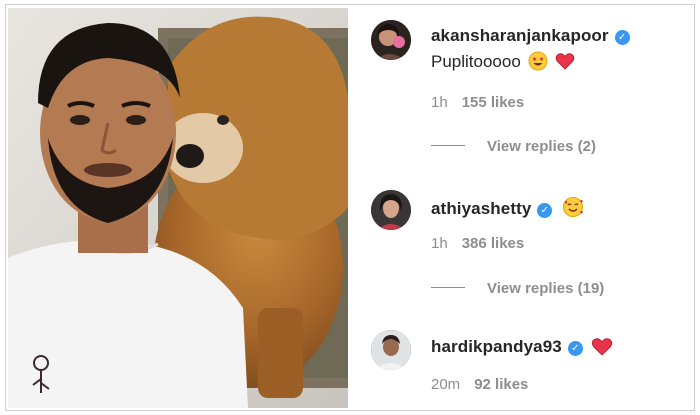 This screenshot has width=700, height=415. I want to click on username-text: akansharanjankapoor, so click(520, 35).